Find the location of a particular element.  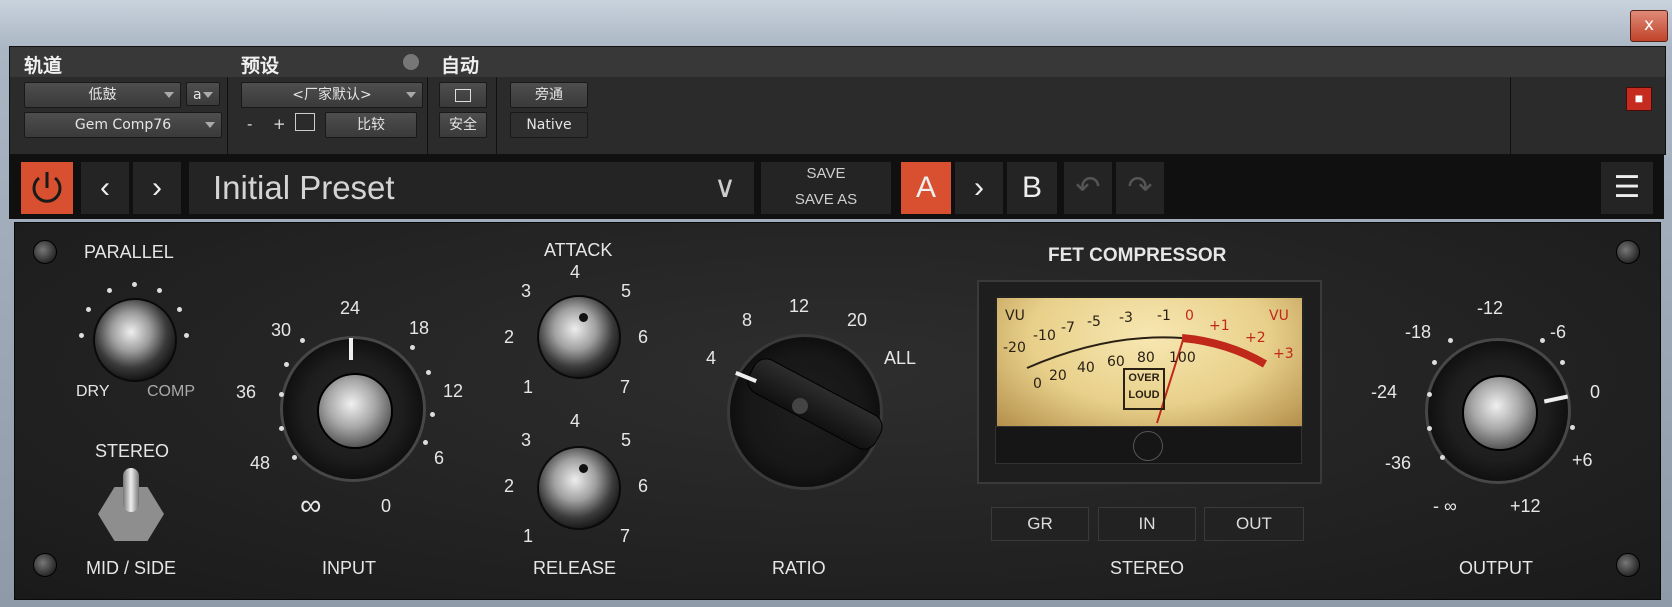

undo-icon: ↶ is located at coordinates (1088, 187).